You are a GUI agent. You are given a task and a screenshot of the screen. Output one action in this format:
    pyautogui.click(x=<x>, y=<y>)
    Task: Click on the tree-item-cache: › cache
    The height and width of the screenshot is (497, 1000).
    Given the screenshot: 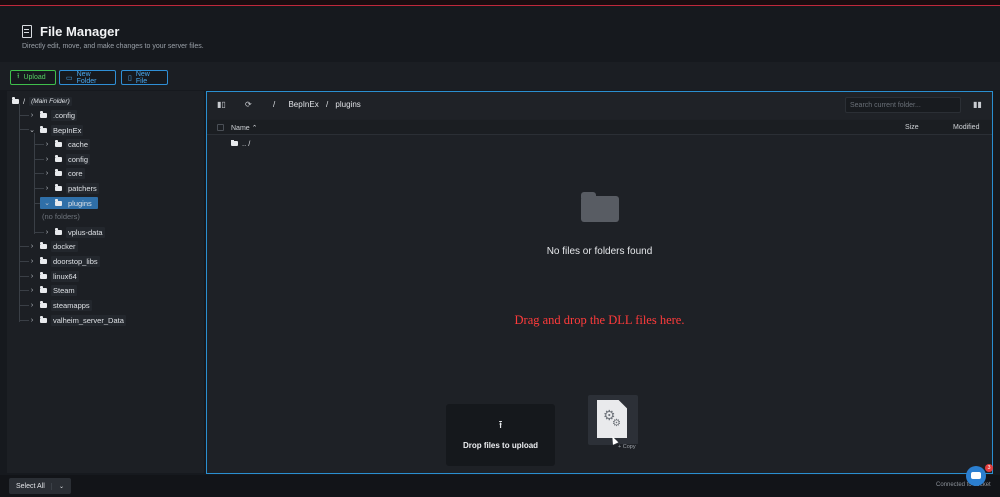 What is the action you would take?
    pyautogui.click(x=66, y=144)
    